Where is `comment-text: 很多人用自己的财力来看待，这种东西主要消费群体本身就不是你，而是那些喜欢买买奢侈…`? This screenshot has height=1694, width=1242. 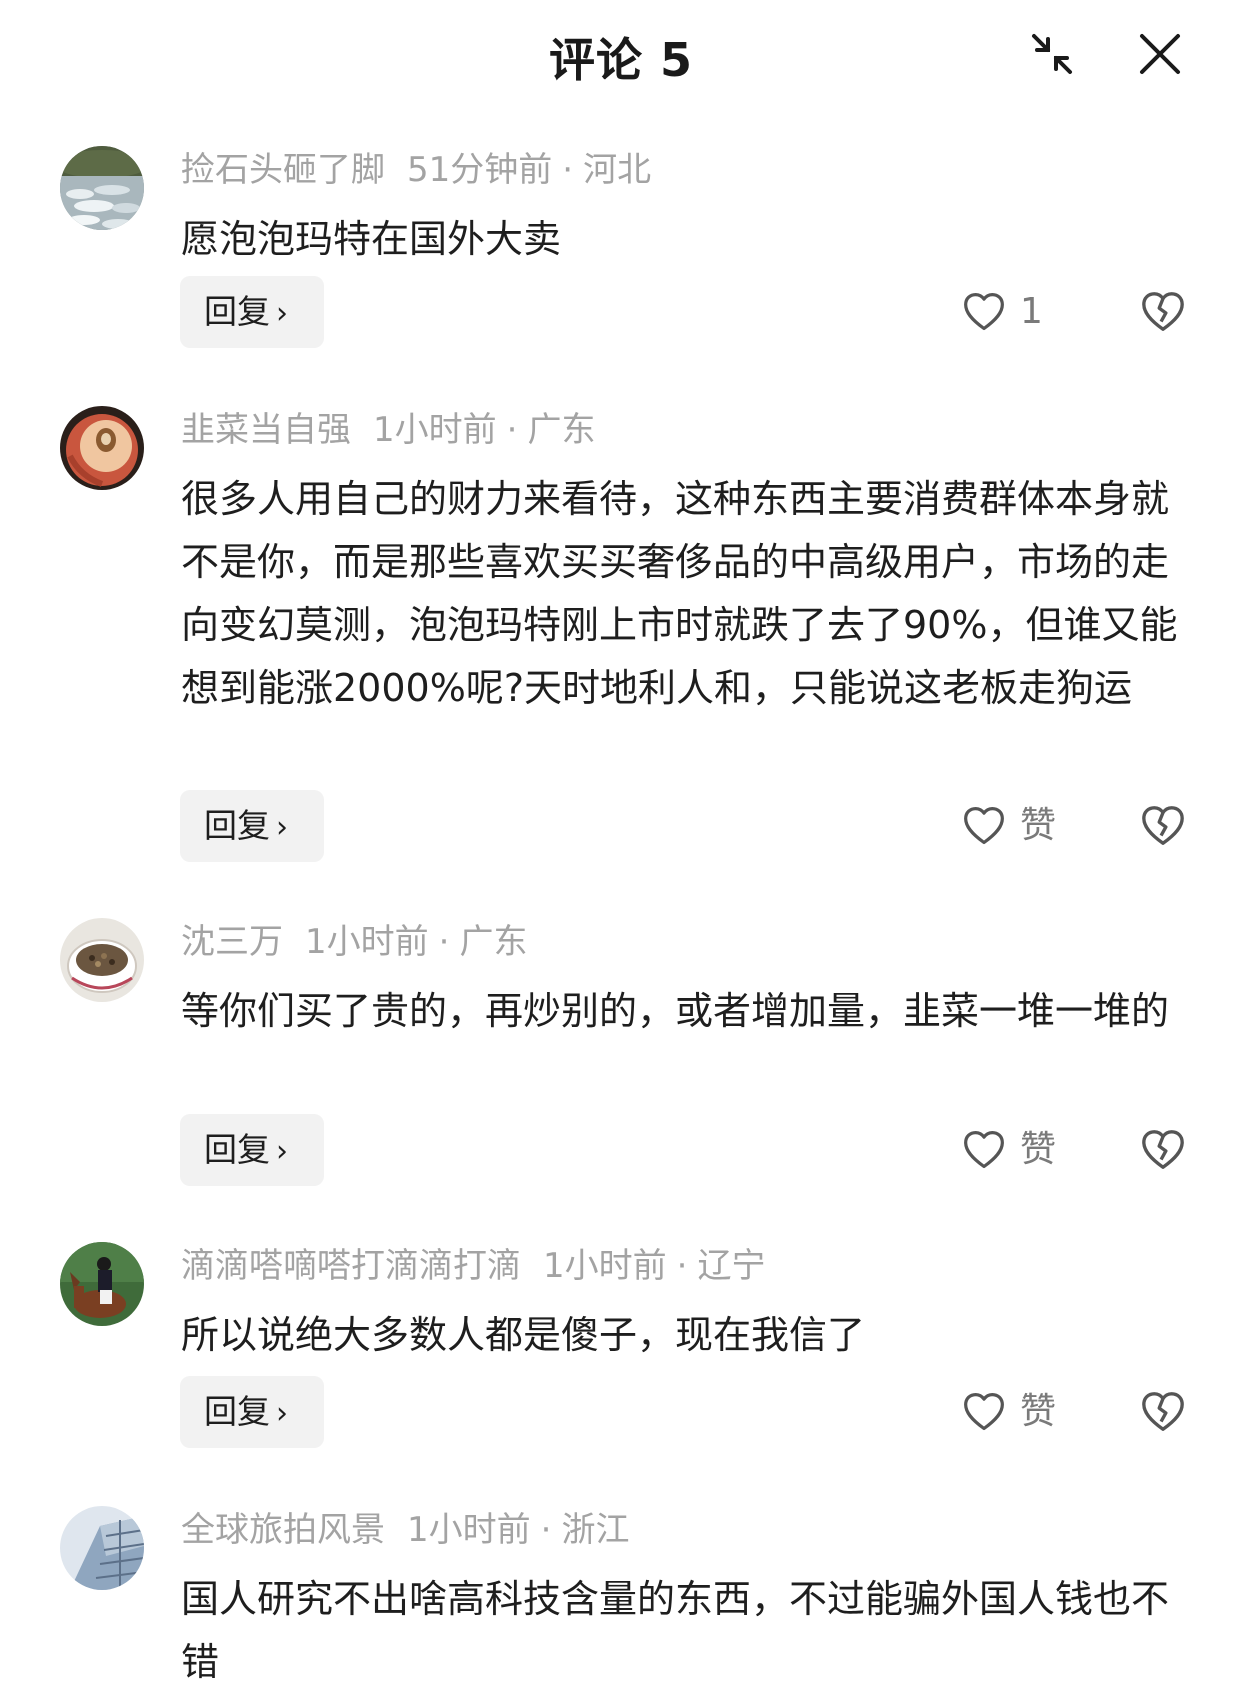
comment-text: 很多人用自己的财力来看待，这种东西主要消费群体本身就不是你，而是那些喜欢买买奢侈… is located at coordinates (679, 593).